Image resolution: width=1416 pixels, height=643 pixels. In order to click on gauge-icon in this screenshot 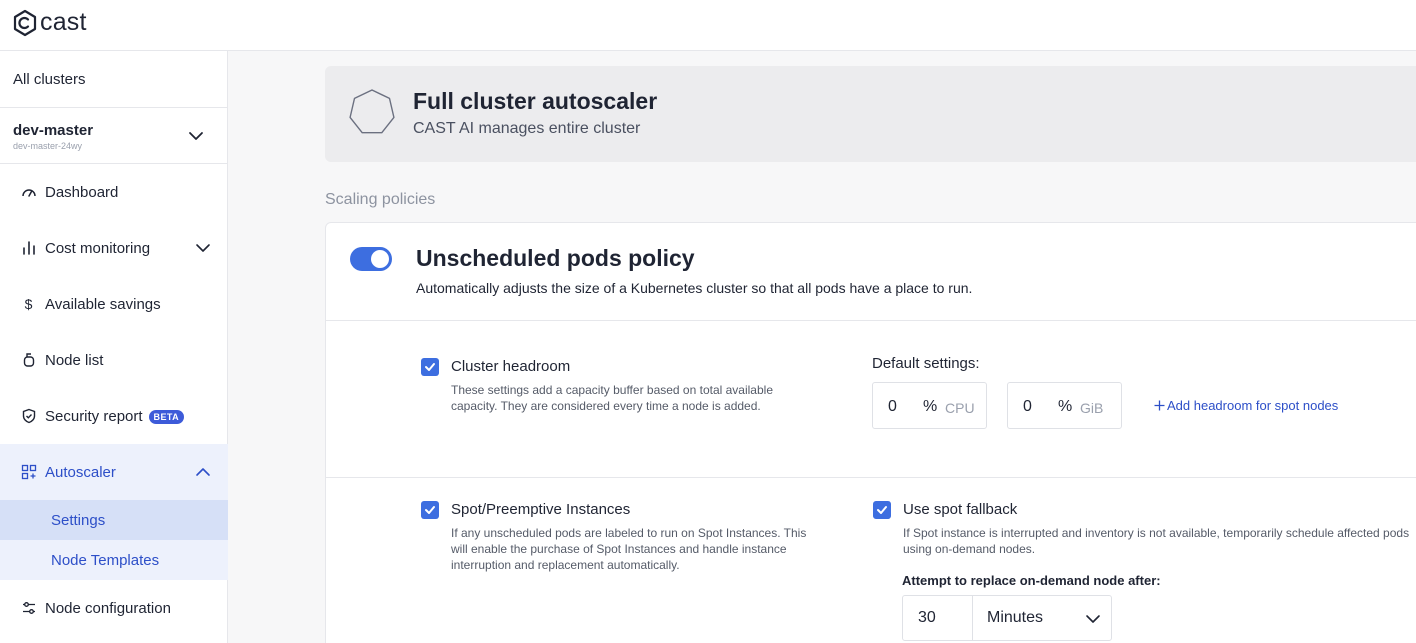, I will do `click(28, 192)`.